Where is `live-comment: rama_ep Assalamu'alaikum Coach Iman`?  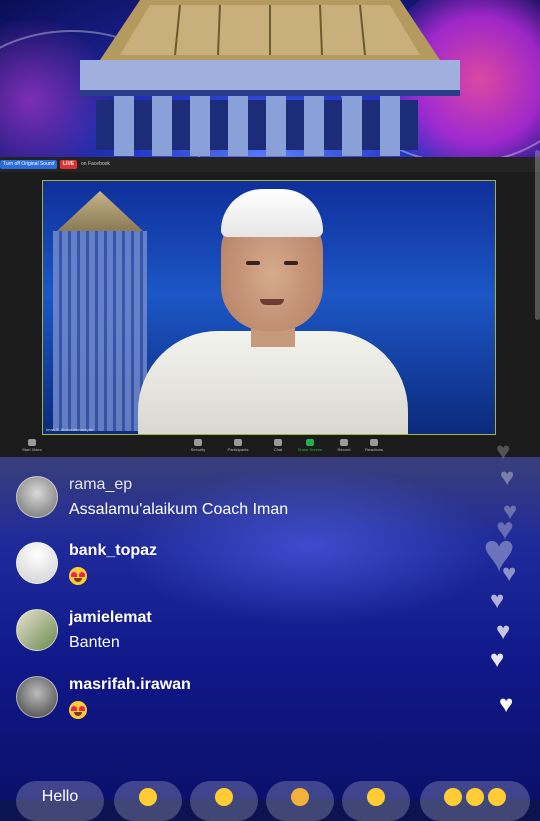 live-comment: rama_ep Assalamu'alaikum Coach Iman is located at coordinates (226, 500).